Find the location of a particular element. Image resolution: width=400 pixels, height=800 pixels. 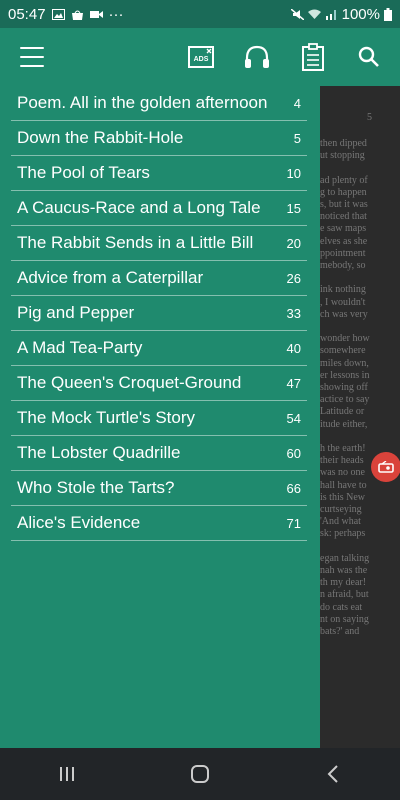

book-text-line: ut stopping is located at coordinates (342, 156).